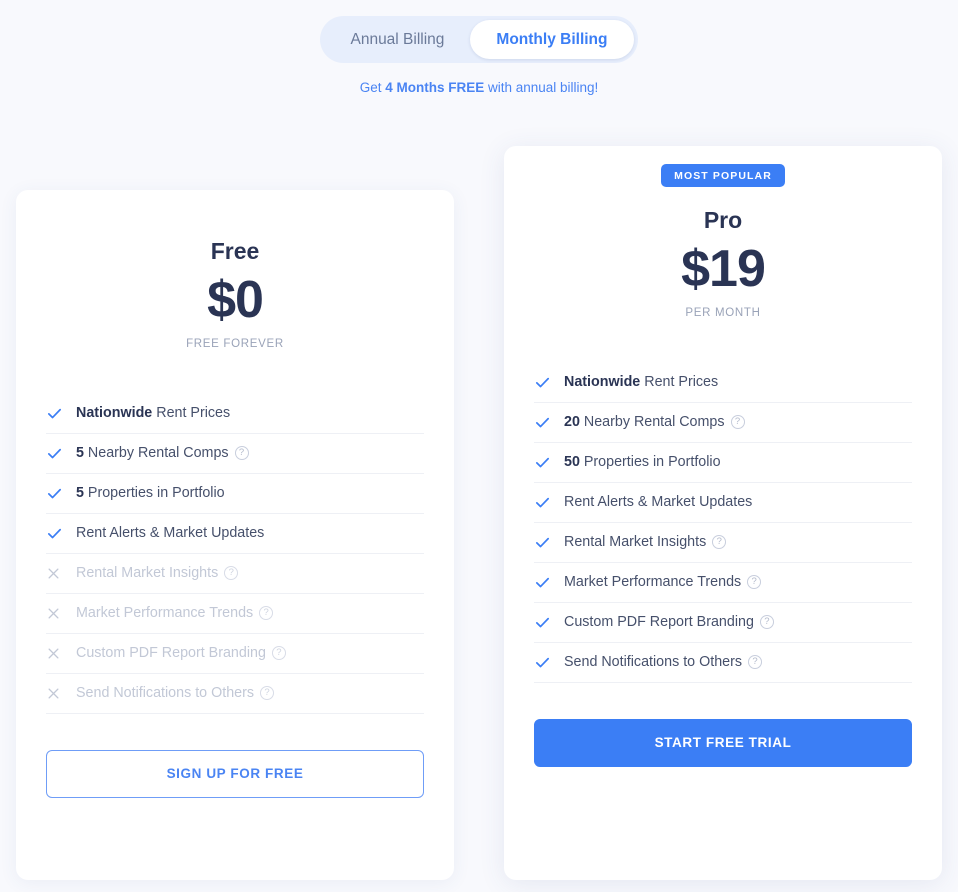  I want to click on feature-row: Custom PDF Report Branding?, so click(723, 623).